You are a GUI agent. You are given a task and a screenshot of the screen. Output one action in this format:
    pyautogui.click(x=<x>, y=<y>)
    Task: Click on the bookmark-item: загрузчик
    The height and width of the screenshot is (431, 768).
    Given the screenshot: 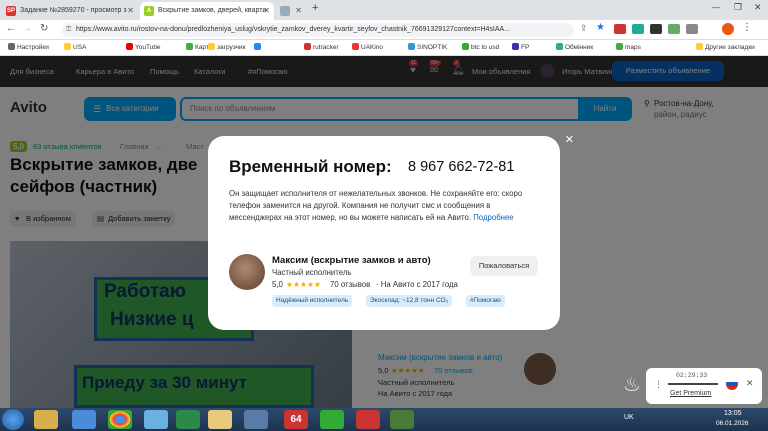 What is the action you would take?
    pyautogui.click(x=226, y=47)
    